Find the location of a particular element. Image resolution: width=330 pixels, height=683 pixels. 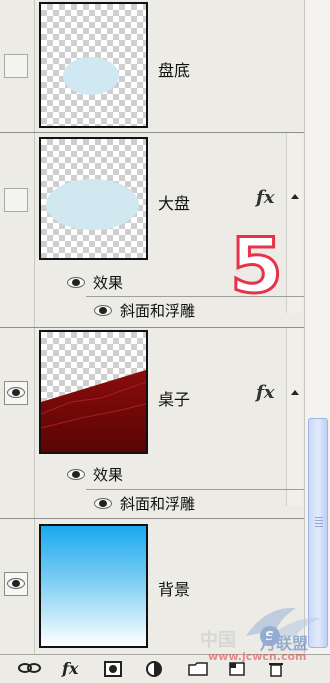

adjustment-icon is located at coordinates (155, 671).